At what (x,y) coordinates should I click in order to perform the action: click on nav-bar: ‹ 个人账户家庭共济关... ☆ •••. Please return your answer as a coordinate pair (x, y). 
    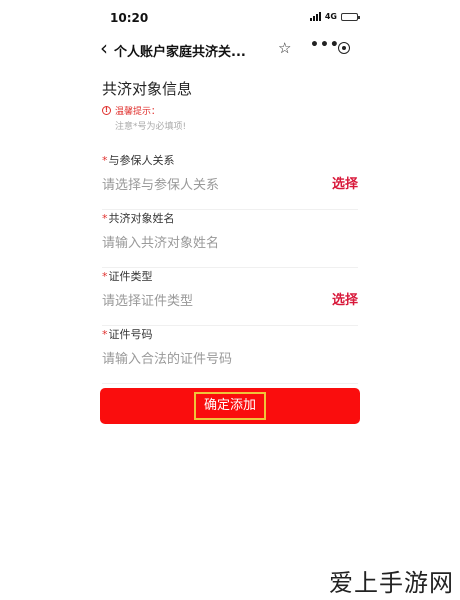
    Looking at the image, I should click on (230, 50).